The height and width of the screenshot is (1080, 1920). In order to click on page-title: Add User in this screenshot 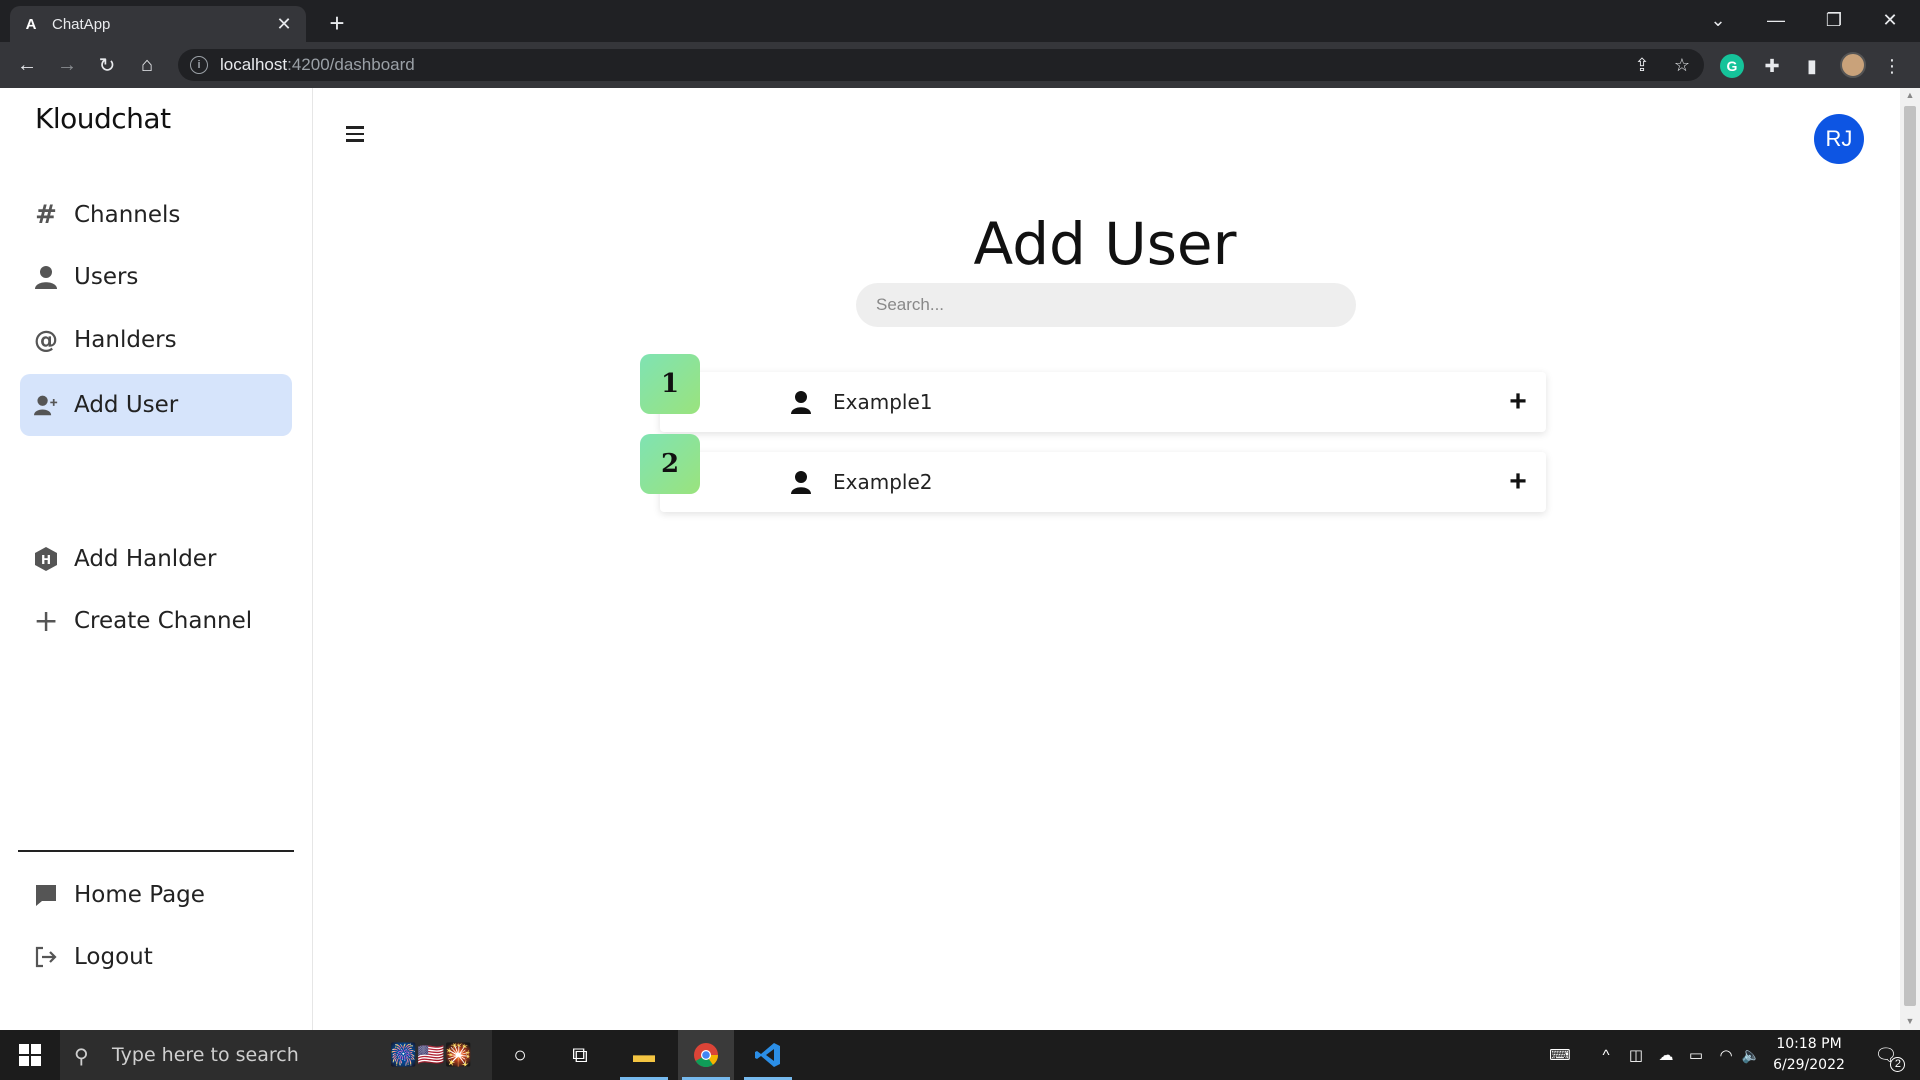, I will do `click(1105, 244)`.